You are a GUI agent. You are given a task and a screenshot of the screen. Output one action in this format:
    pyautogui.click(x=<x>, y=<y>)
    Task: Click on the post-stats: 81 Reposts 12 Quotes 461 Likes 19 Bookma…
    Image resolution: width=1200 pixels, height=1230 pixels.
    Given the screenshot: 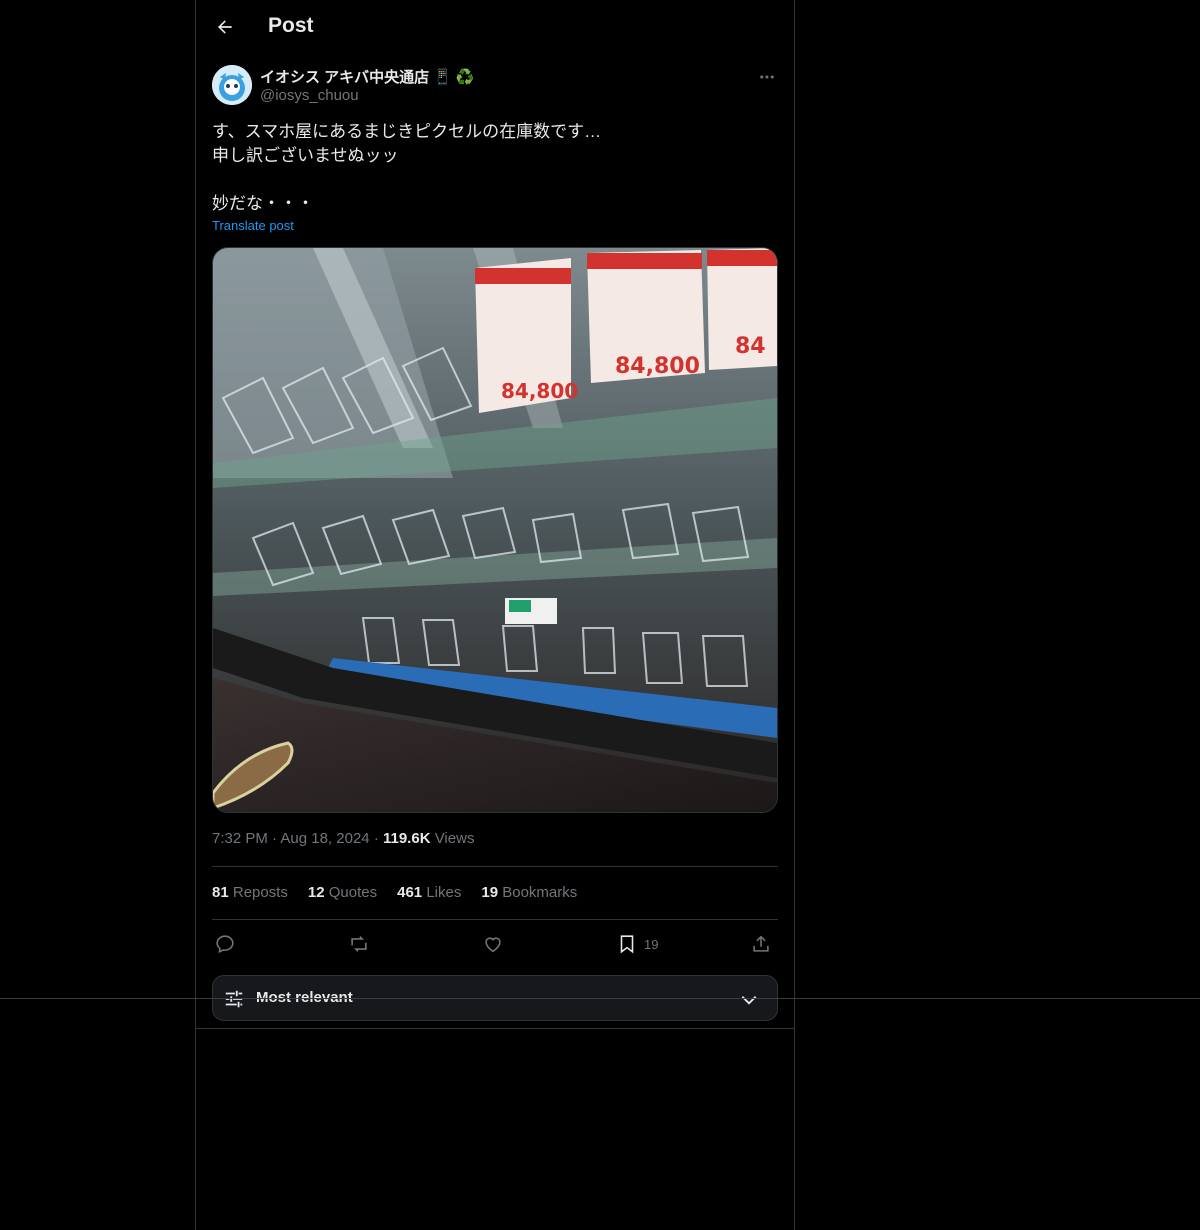 What is the action you would take?
    pyautogui.click(x=394, y=892)
    